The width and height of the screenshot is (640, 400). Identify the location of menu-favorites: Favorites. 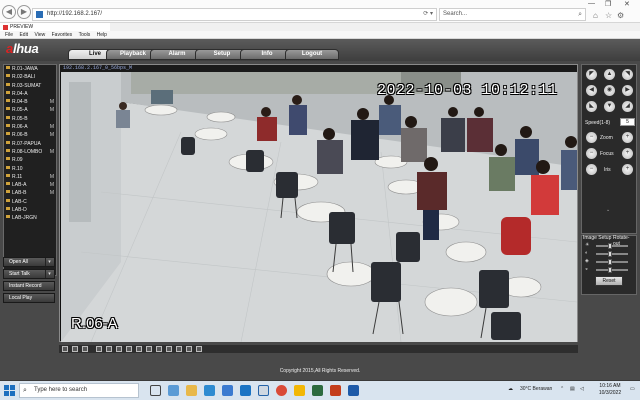
(62, 35).